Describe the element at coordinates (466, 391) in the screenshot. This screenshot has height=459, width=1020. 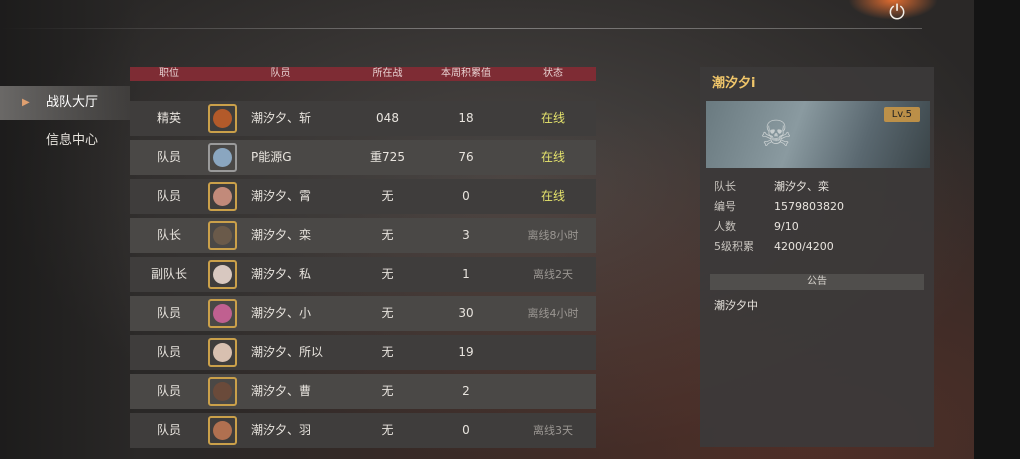
I see `member-week-value: 2` at that location.